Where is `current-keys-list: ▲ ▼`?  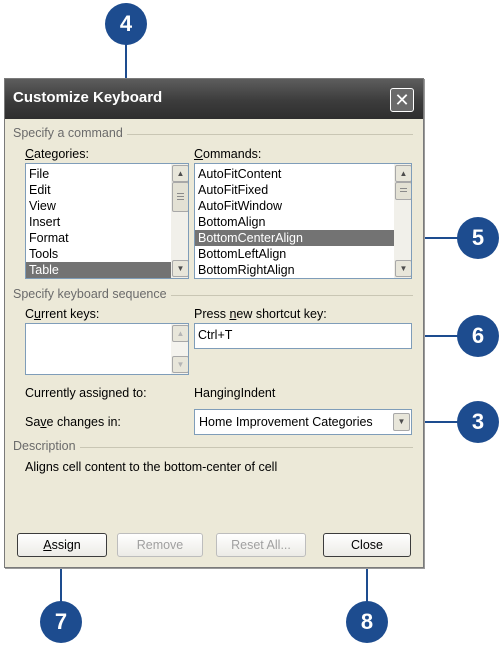
current-keys-list: ▲ ▼ is located at coordinates (107, 349).